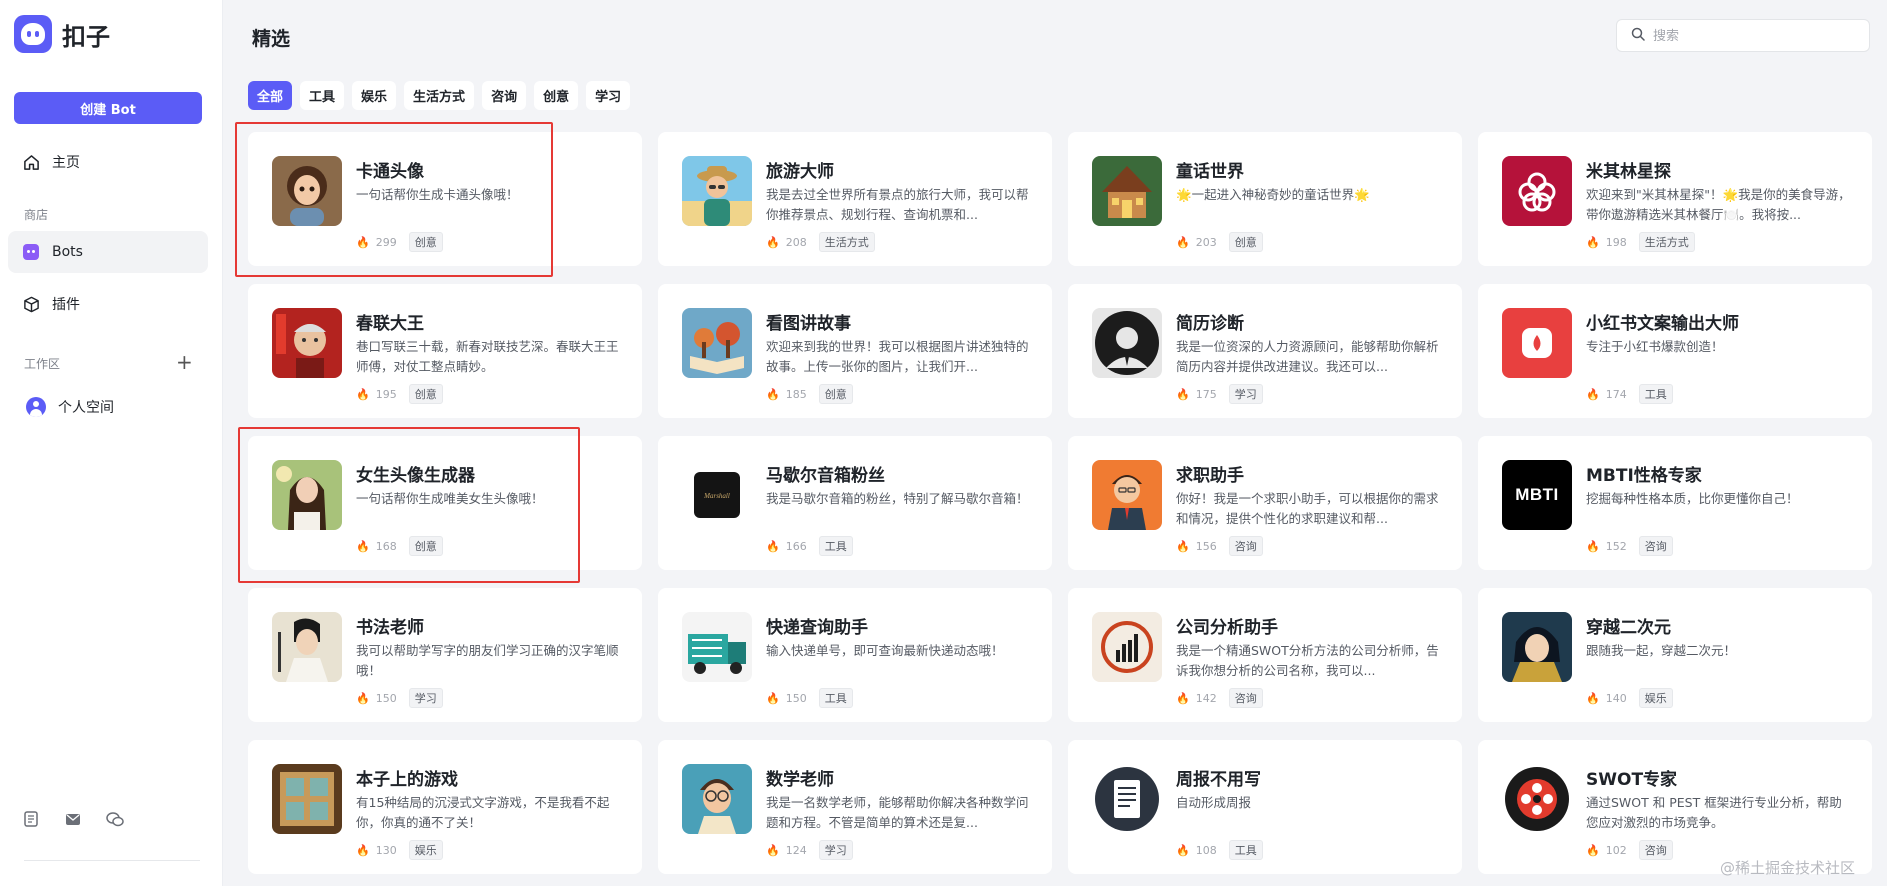 This screenshot has height=886, width=1887. Describe the element at coordinates (1265, 199) in the screenshot. I see `bot-card: 童话世界 🌟一起进入神秘奇妙的童话世界🌟 🔥 203 创意` at that location.